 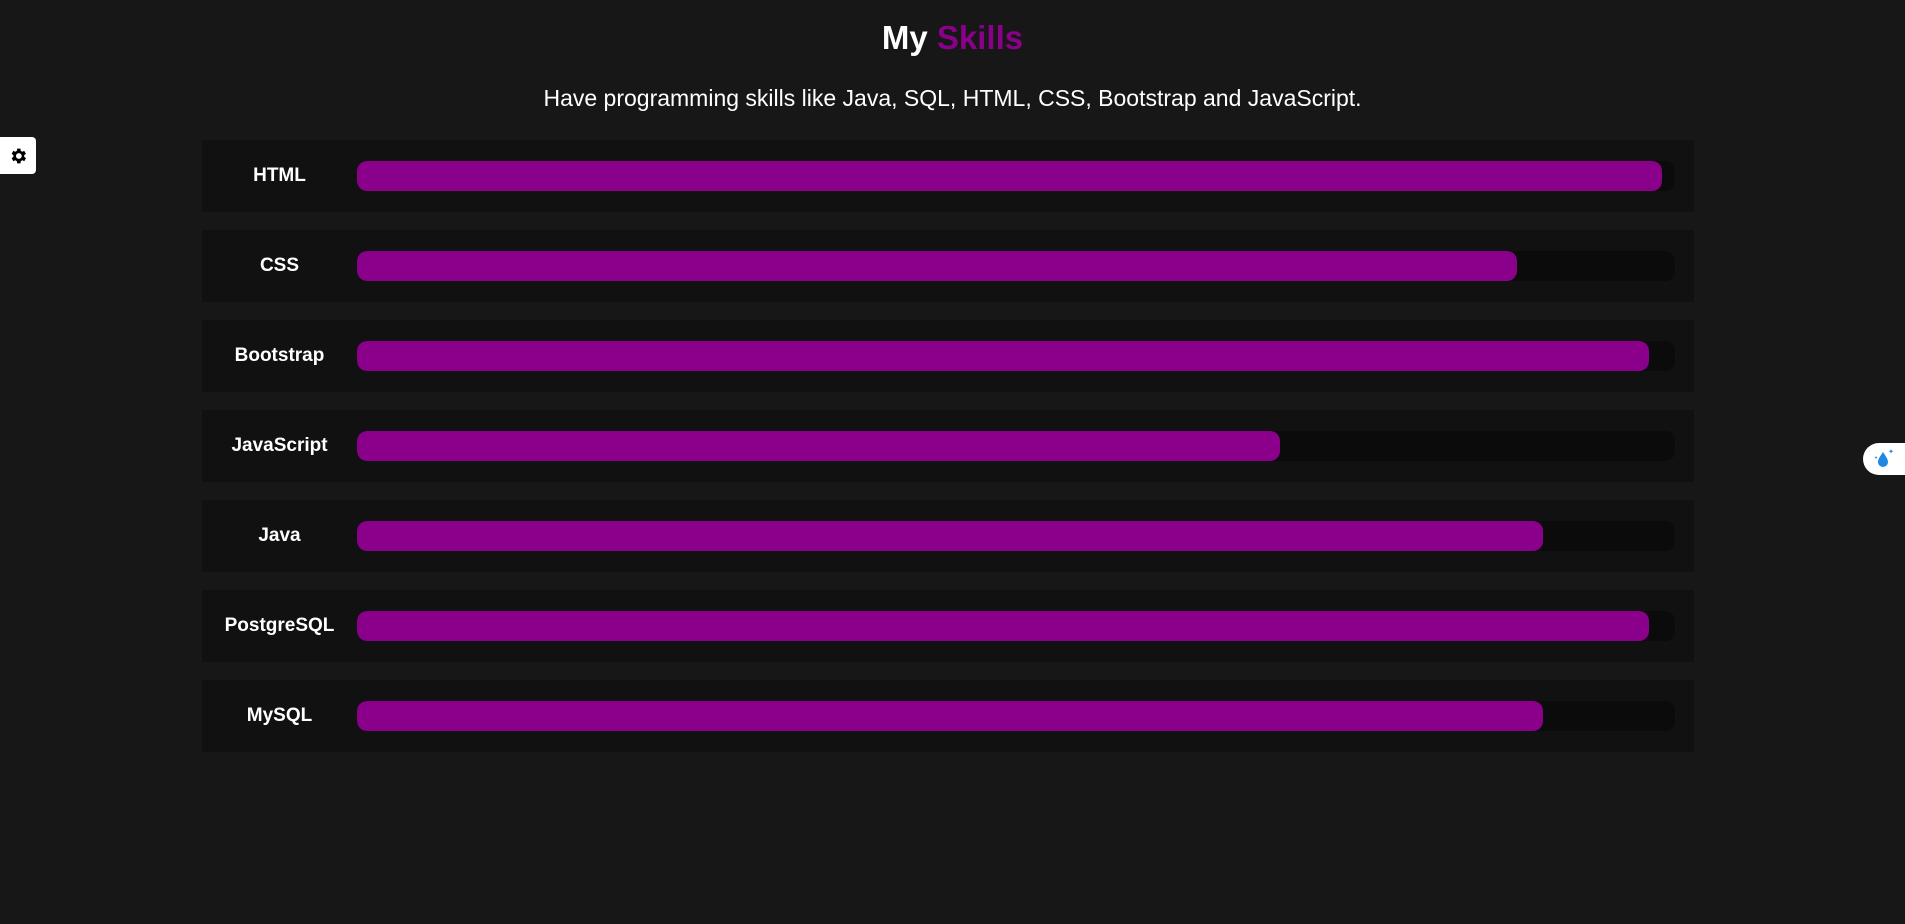 I want to click on skill-label: CSS, so click(x=279, y=265).